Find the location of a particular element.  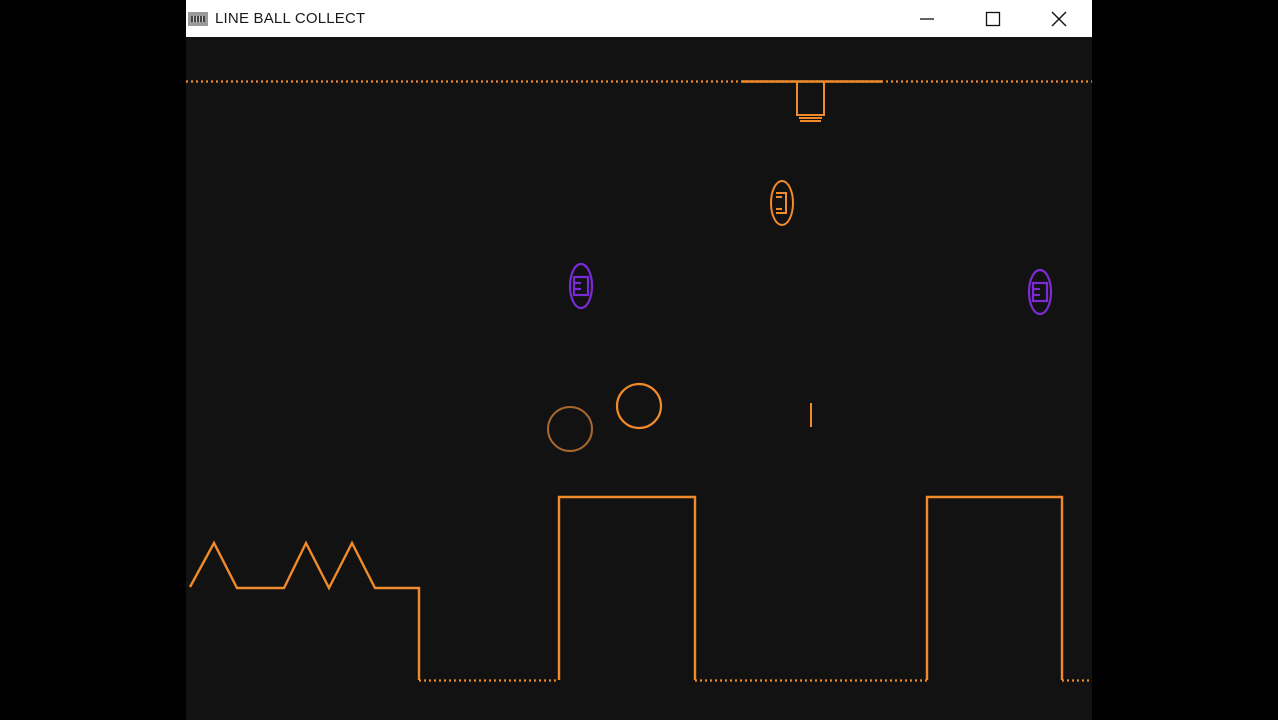

orange-capsule-pickup is located at coordinates (782, 203).